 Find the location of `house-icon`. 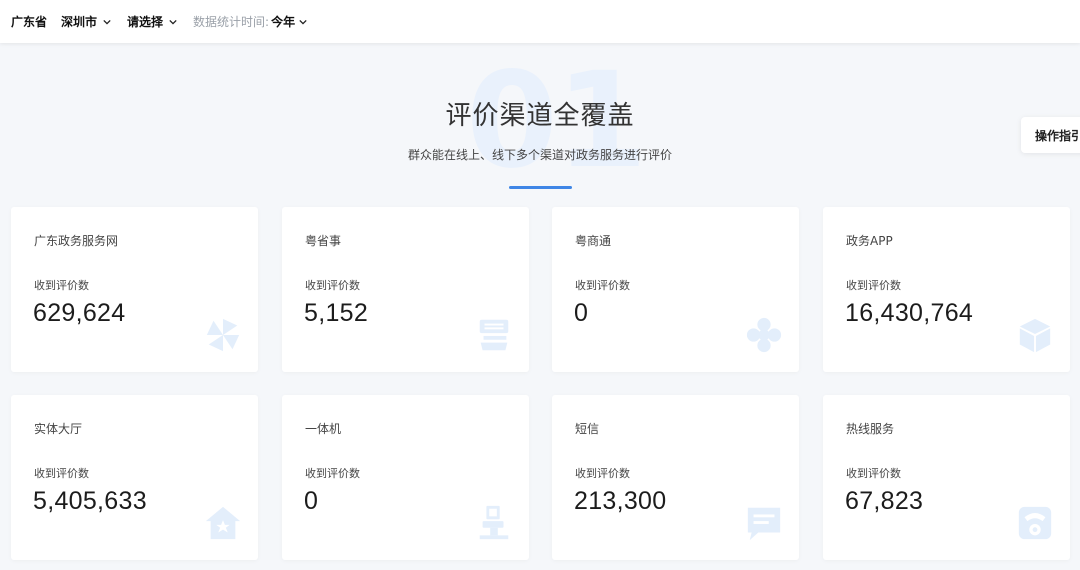

house-icon is located at coordinates (223, 523).